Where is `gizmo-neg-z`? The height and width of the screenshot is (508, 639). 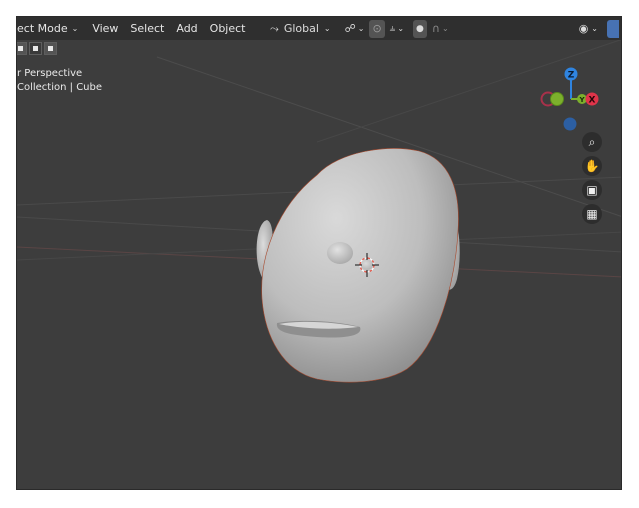
gizmo-neg-z is located at coordinates (570, 124).